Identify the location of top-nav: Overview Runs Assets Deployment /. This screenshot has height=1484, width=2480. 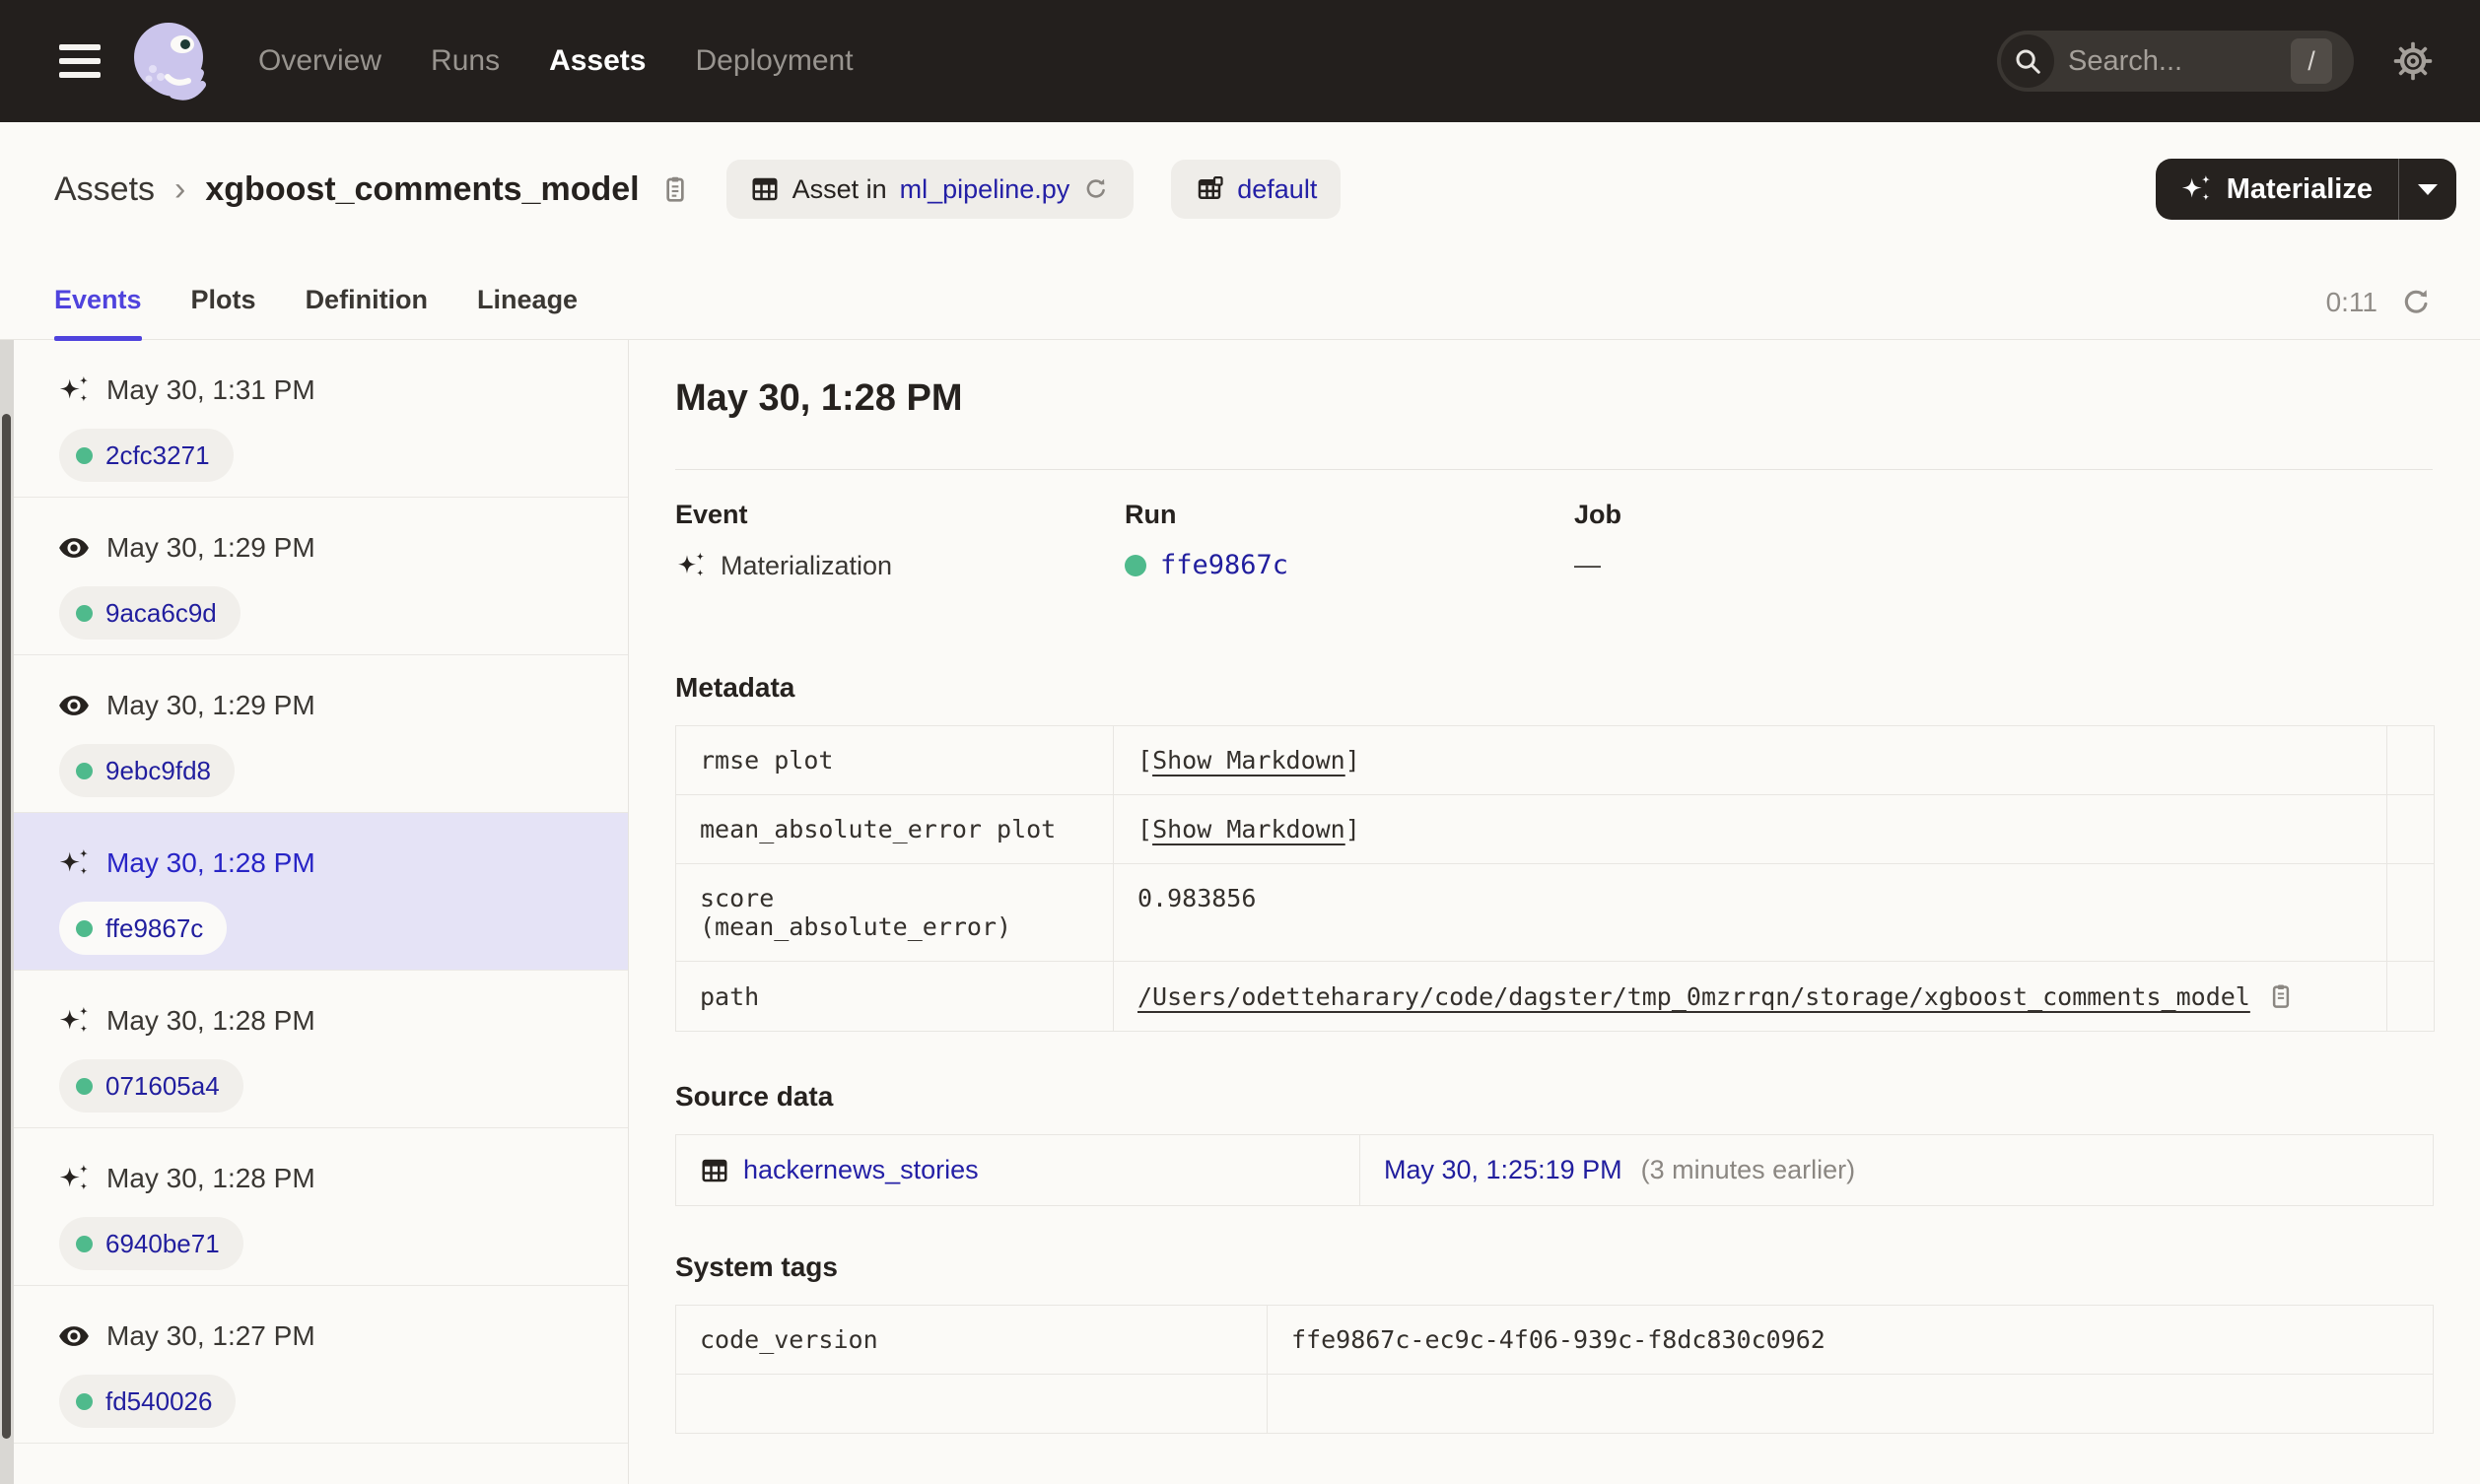
(1240, 61).